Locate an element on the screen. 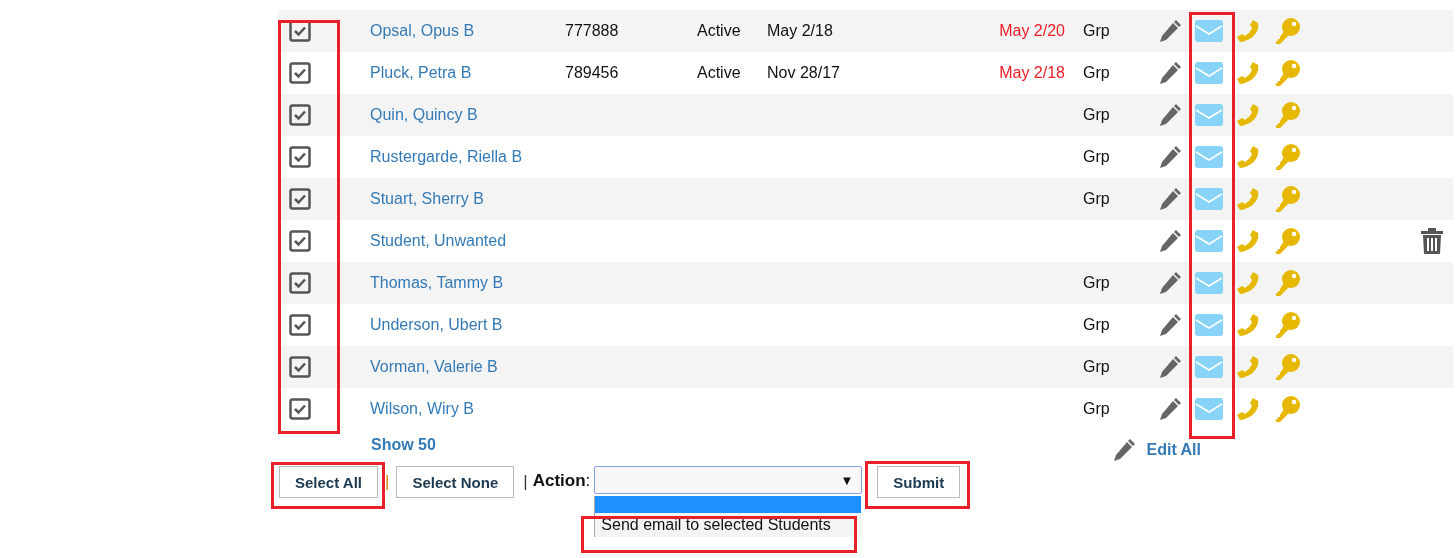 Image resolution: width=1456 pixels, height=558 pixels. start-date: May 2/18 is located at coordinates (800, 30).